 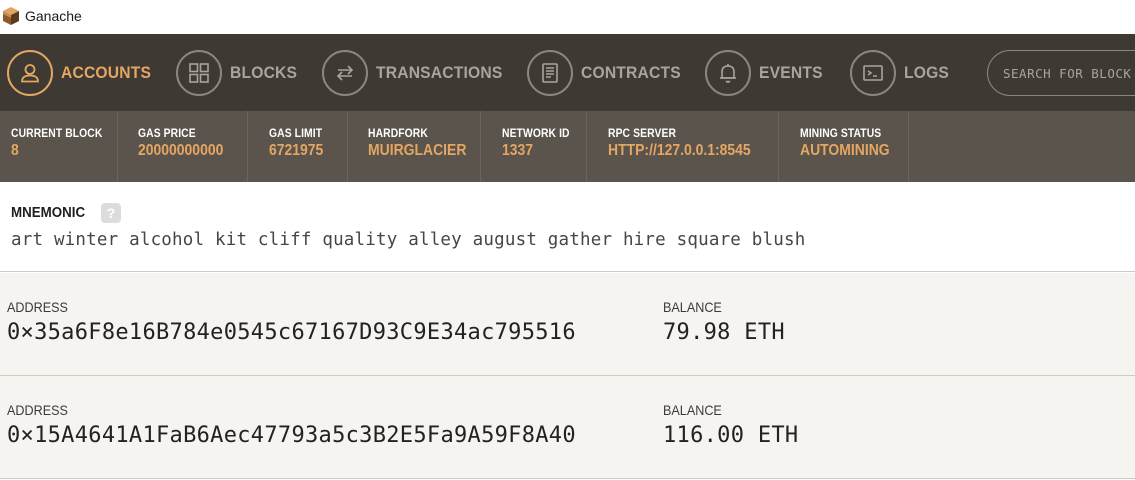 I want to click on user-icon, so click(x=30, y=73).